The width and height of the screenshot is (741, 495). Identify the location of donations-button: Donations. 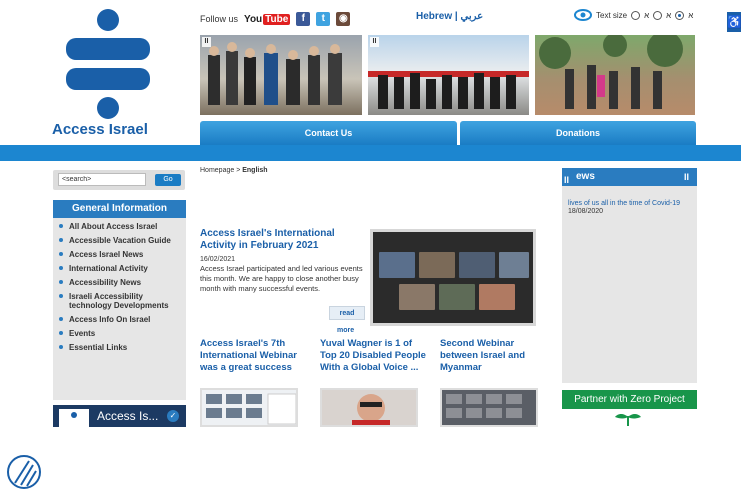
(578, 133).